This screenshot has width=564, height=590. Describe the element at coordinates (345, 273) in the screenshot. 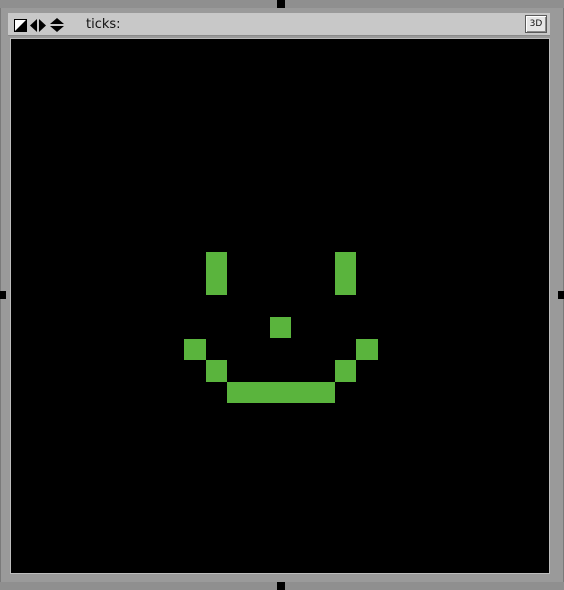

I see `patch-right-eye` at that location.